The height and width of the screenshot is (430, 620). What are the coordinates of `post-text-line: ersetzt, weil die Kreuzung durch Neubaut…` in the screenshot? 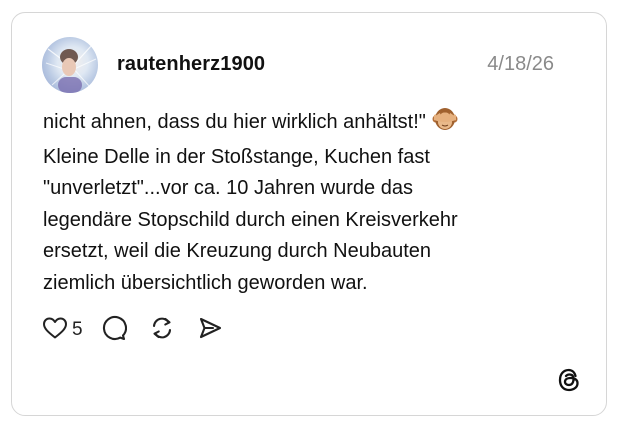 It's located at (237, 251).